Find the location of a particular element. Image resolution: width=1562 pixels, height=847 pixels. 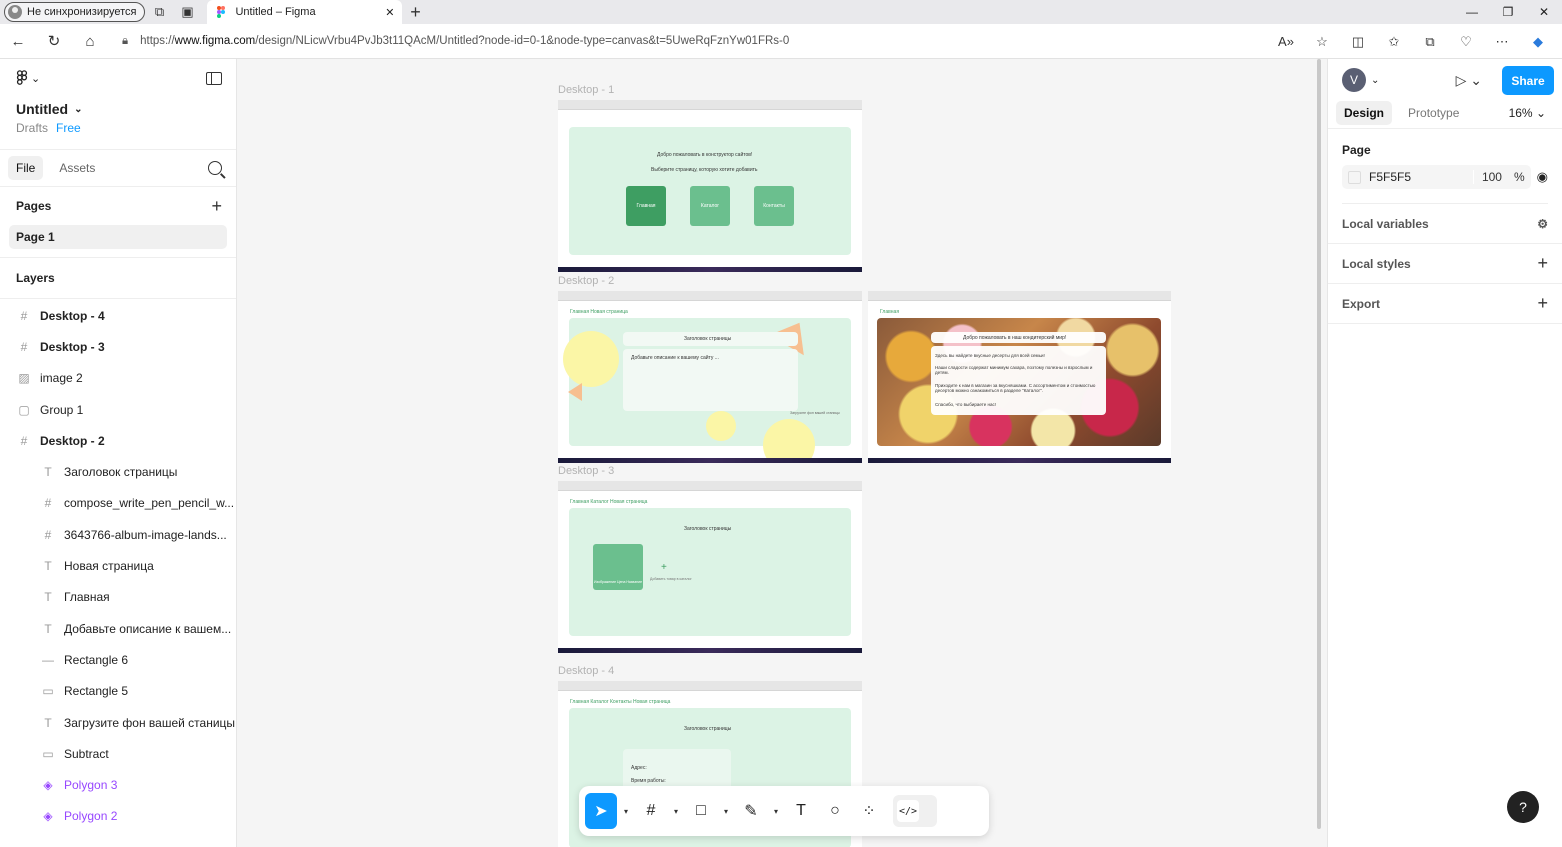

tab-file: File is located at coordinates (26, 168).